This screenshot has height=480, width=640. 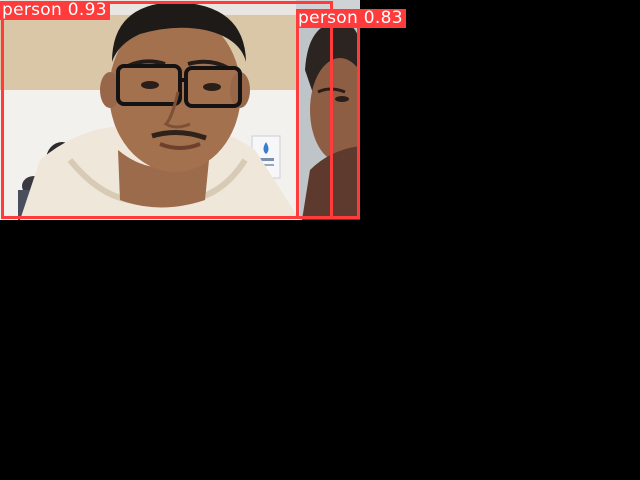 I want to click on detection-label-1: person 0.93, so click(x=55, y=10).